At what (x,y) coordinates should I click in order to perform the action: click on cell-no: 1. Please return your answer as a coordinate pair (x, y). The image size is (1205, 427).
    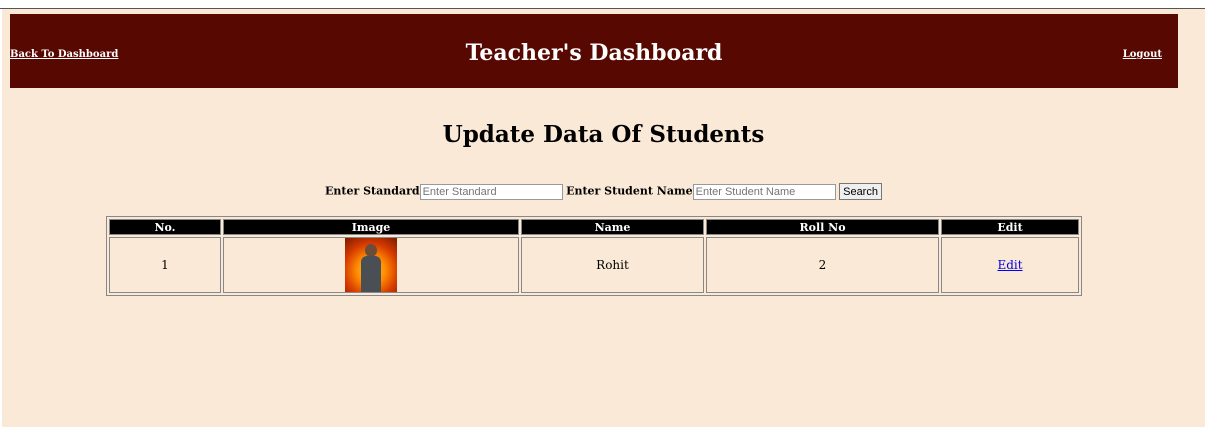
    Looking at the image, I should click on (165, 265).